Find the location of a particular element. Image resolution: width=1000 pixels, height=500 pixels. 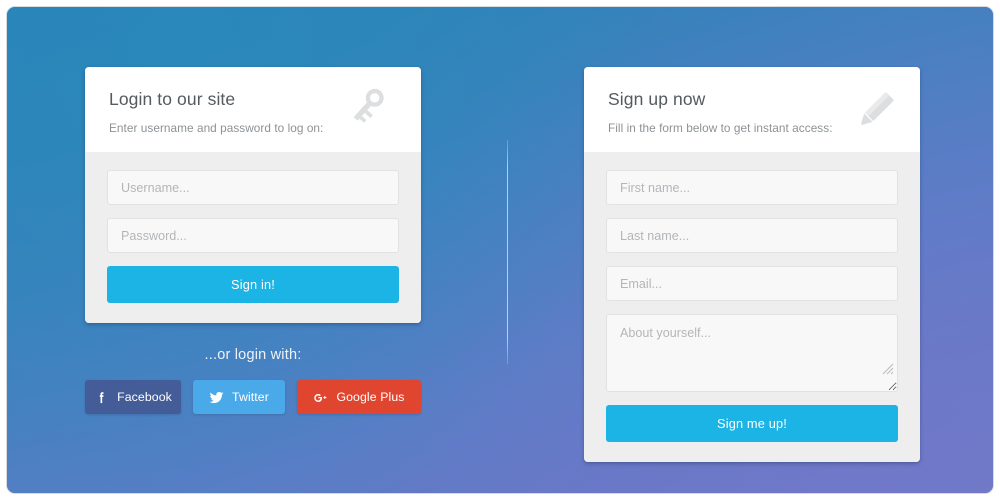

facebook-login-label: Facebook is located at coordinates (144, 397).